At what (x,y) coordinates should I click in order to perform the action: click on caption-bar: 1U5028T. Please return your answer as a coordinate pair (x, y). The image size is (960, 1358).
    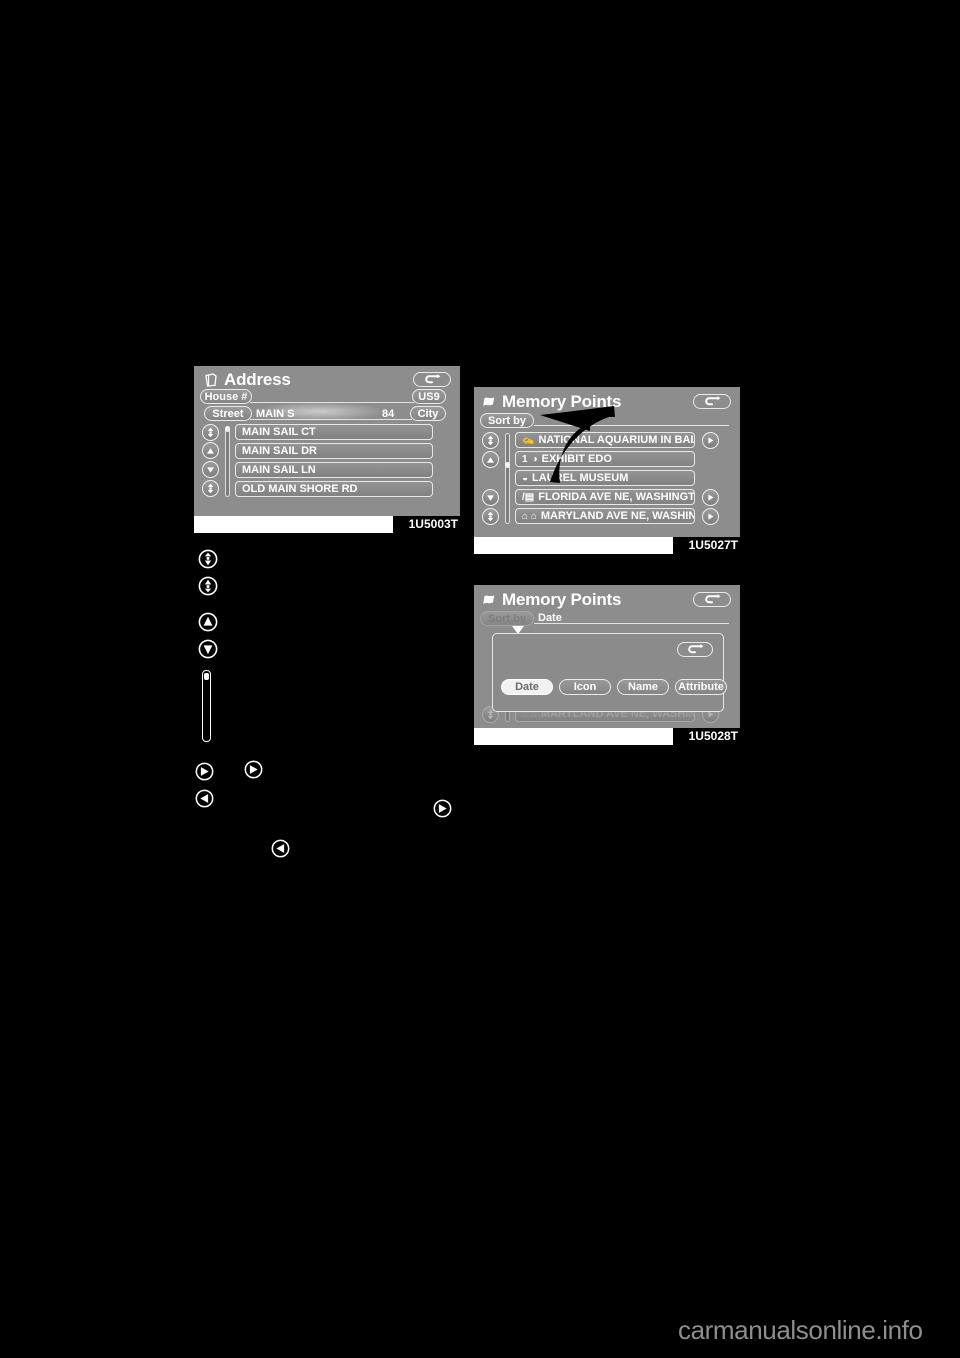
    Looking at the image, I should click on (607, 736).